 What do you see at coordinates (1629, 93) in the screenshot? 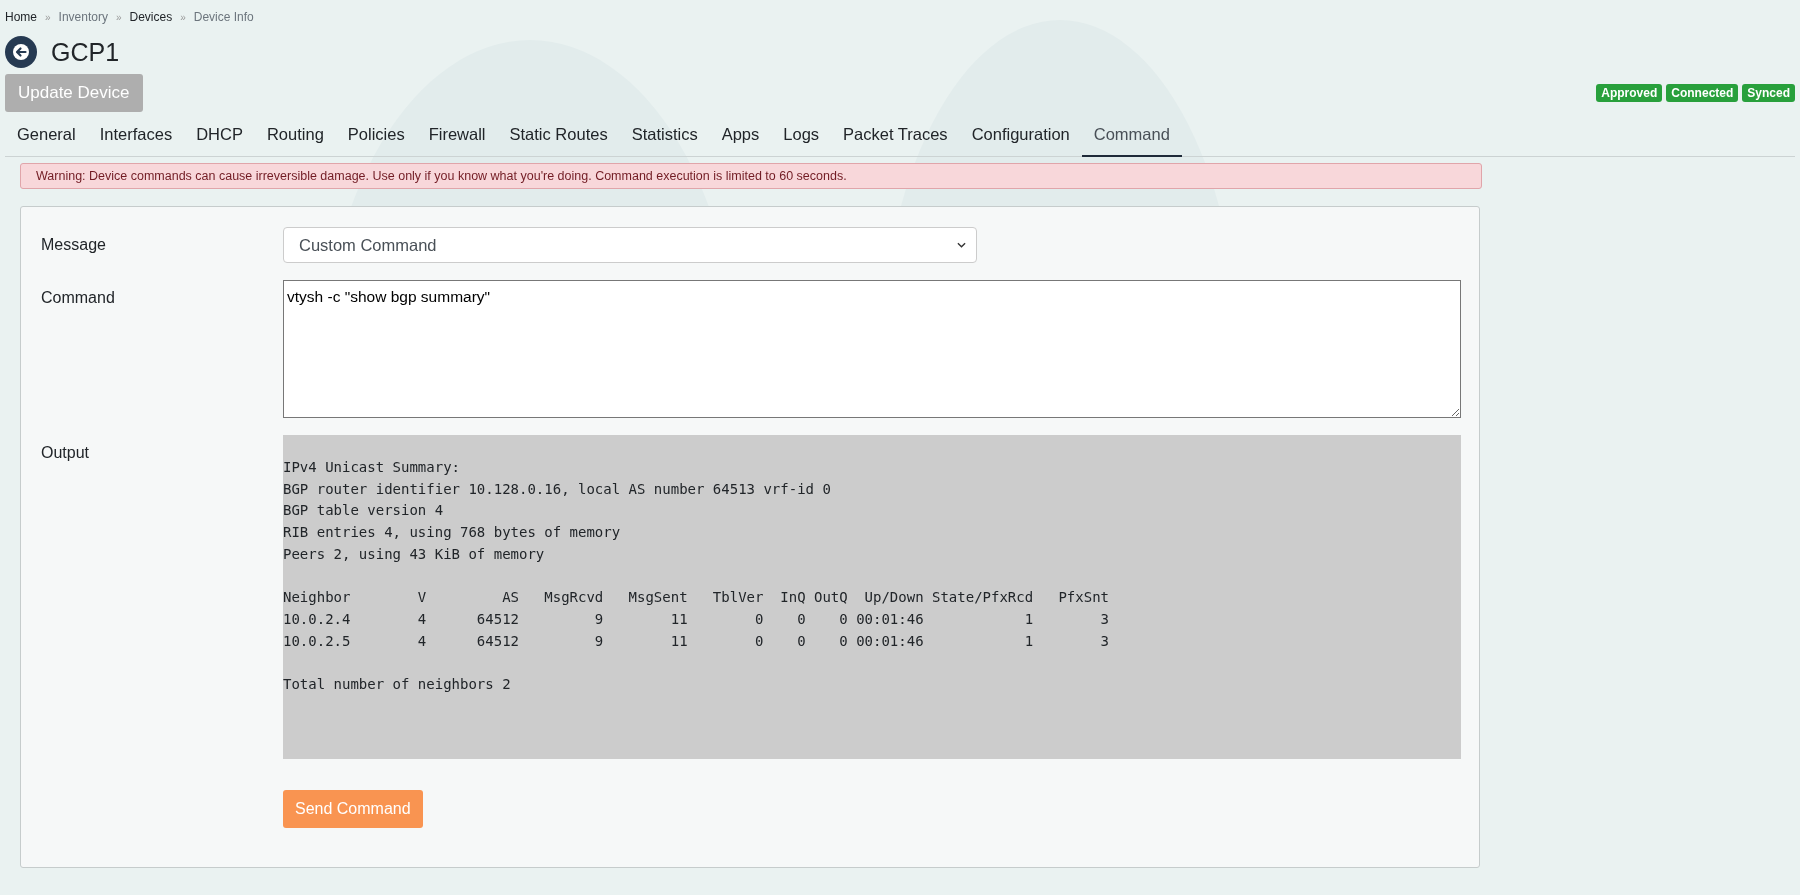
I see `status-badge: Approved` at bounding box center [1629, 93].